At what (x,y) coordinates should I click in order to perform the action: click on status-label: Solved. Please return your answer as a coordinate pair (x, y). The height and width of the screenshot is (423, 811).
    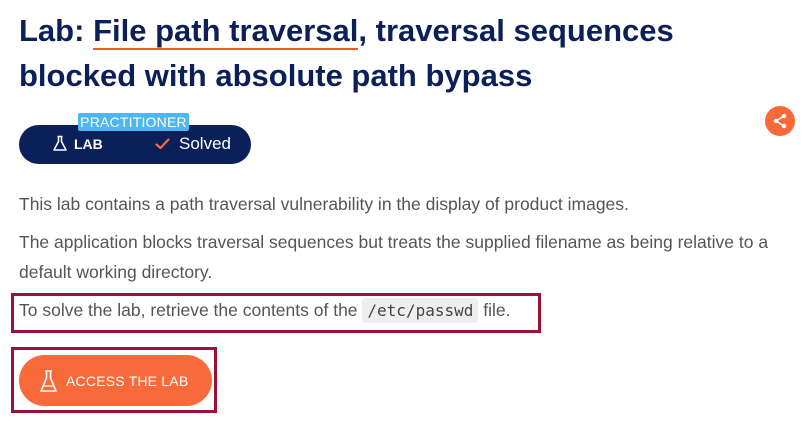
    Looking at the image, I should click on (205, 143).